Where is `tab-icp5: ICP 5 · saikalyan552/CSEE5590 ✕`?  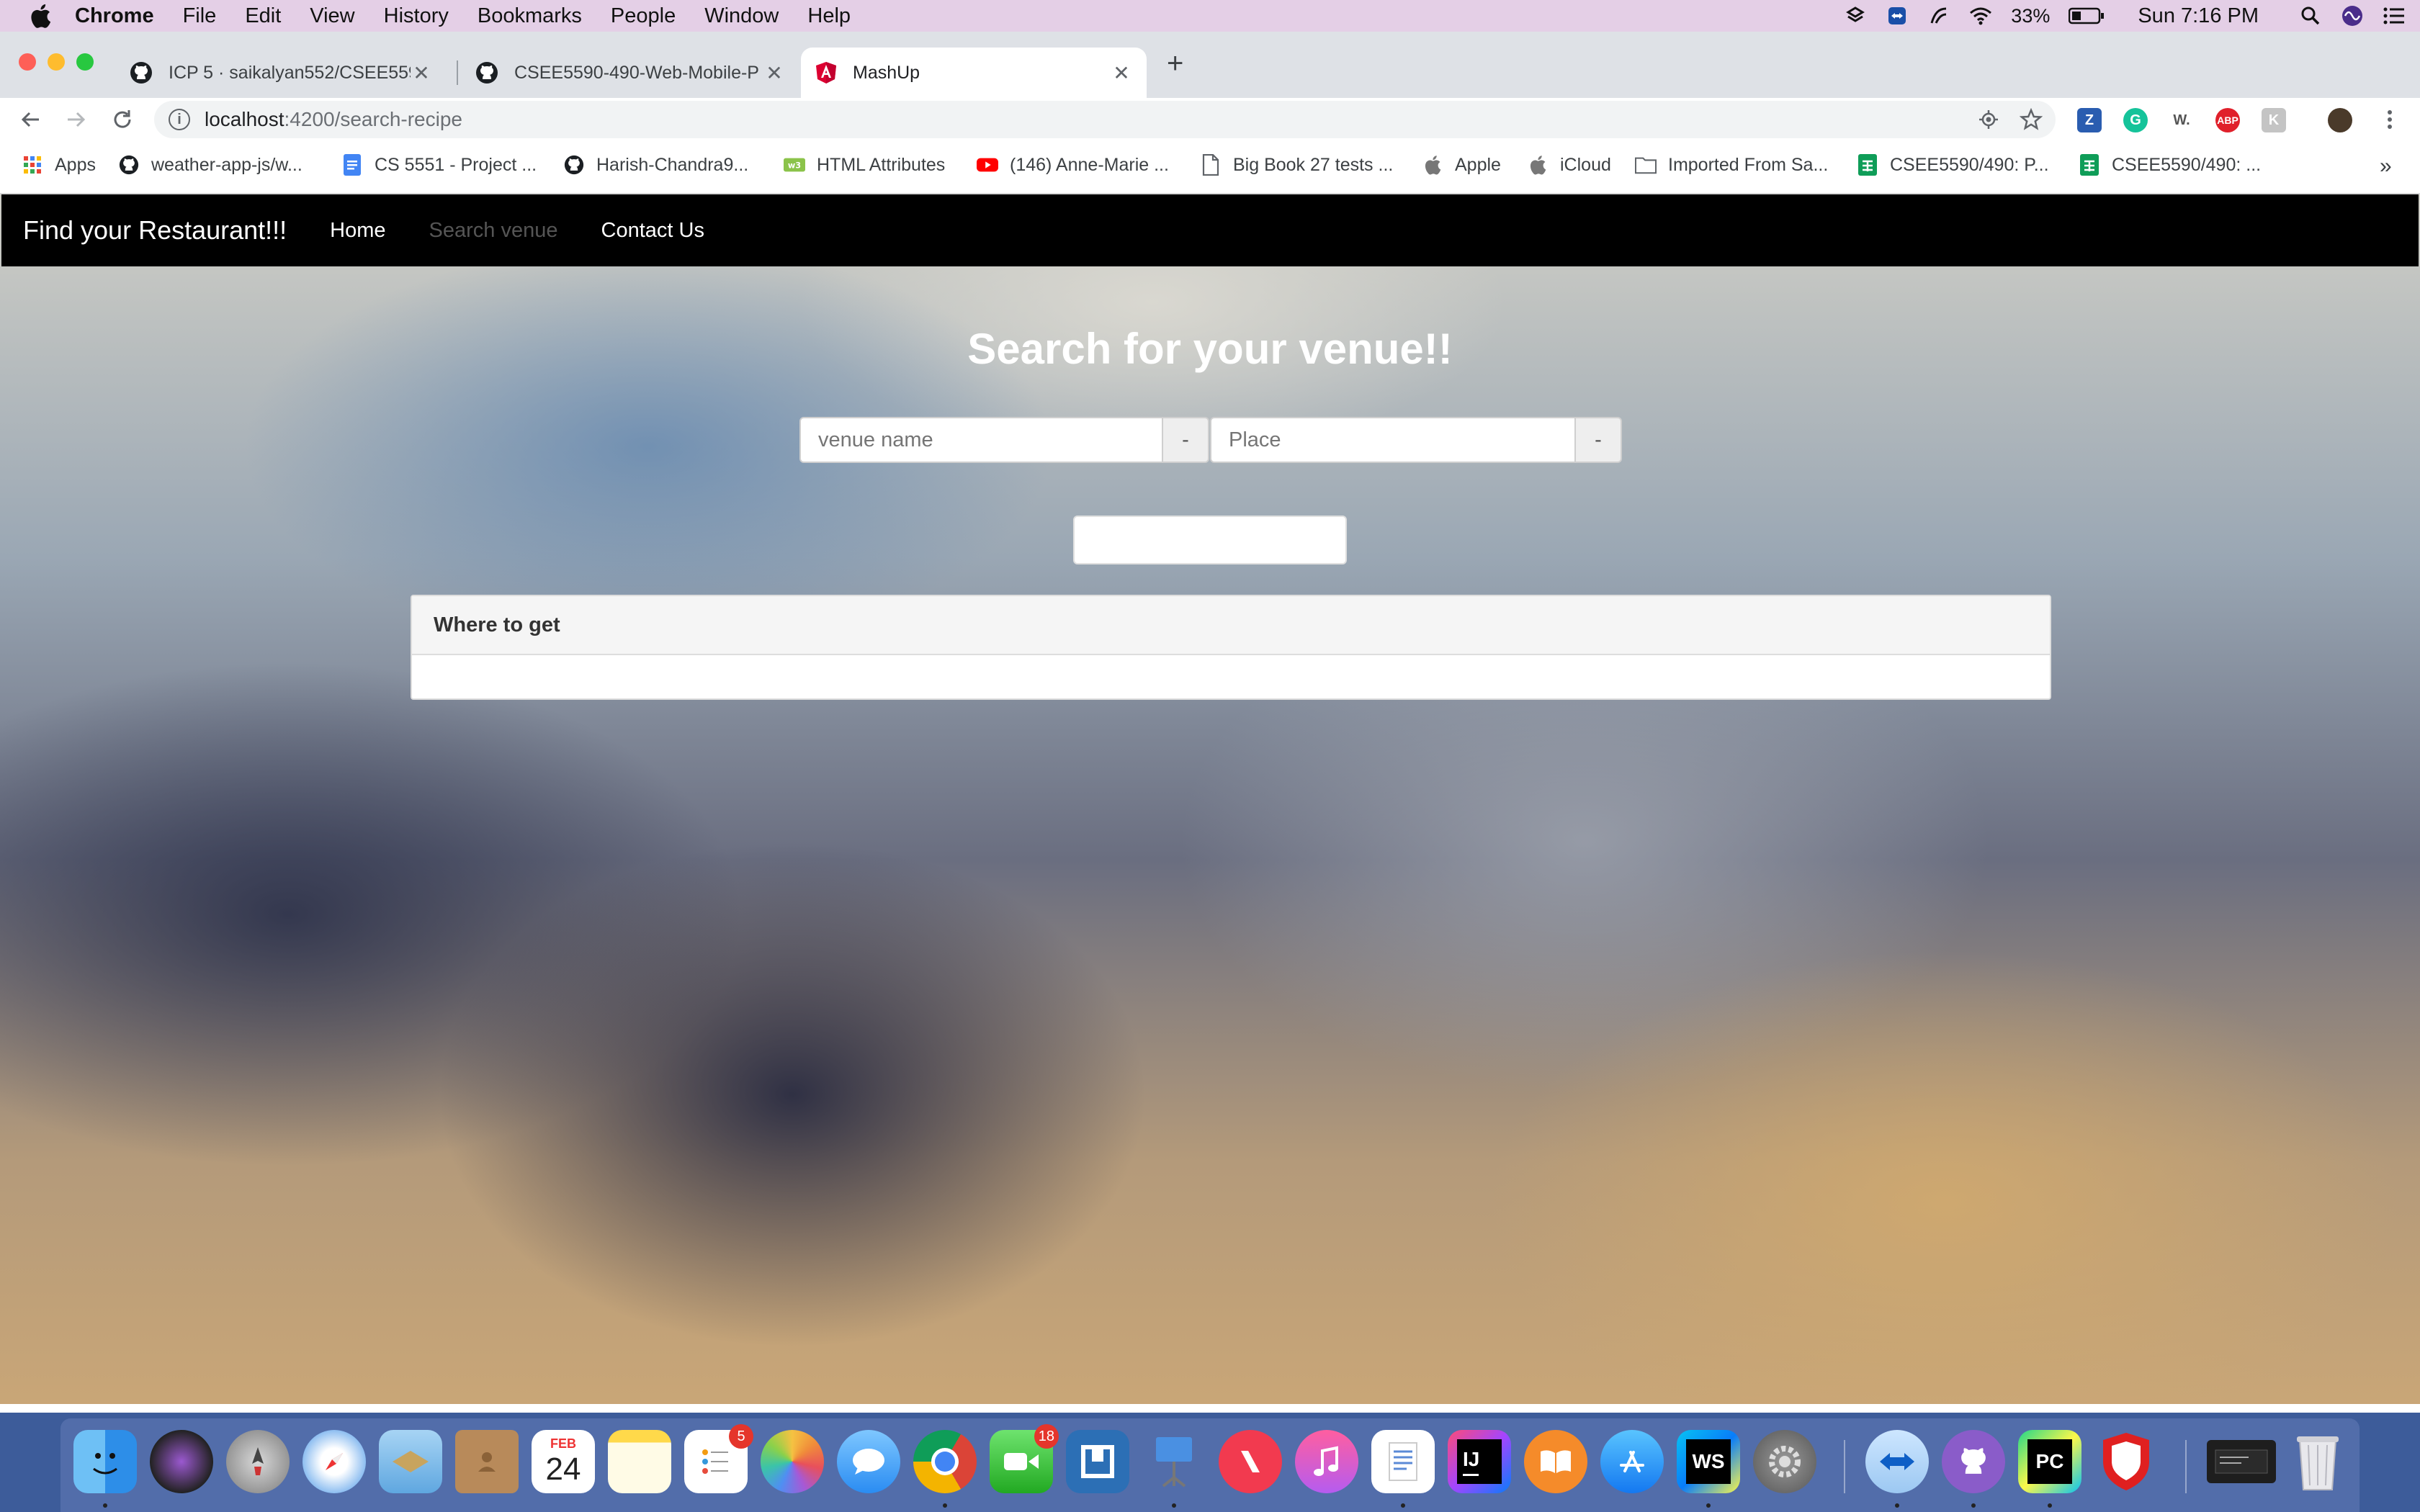
tab-icp5: ICP 5 · saikalyan552/CSEE5590 ✕ is located at coordinates (281, 73).